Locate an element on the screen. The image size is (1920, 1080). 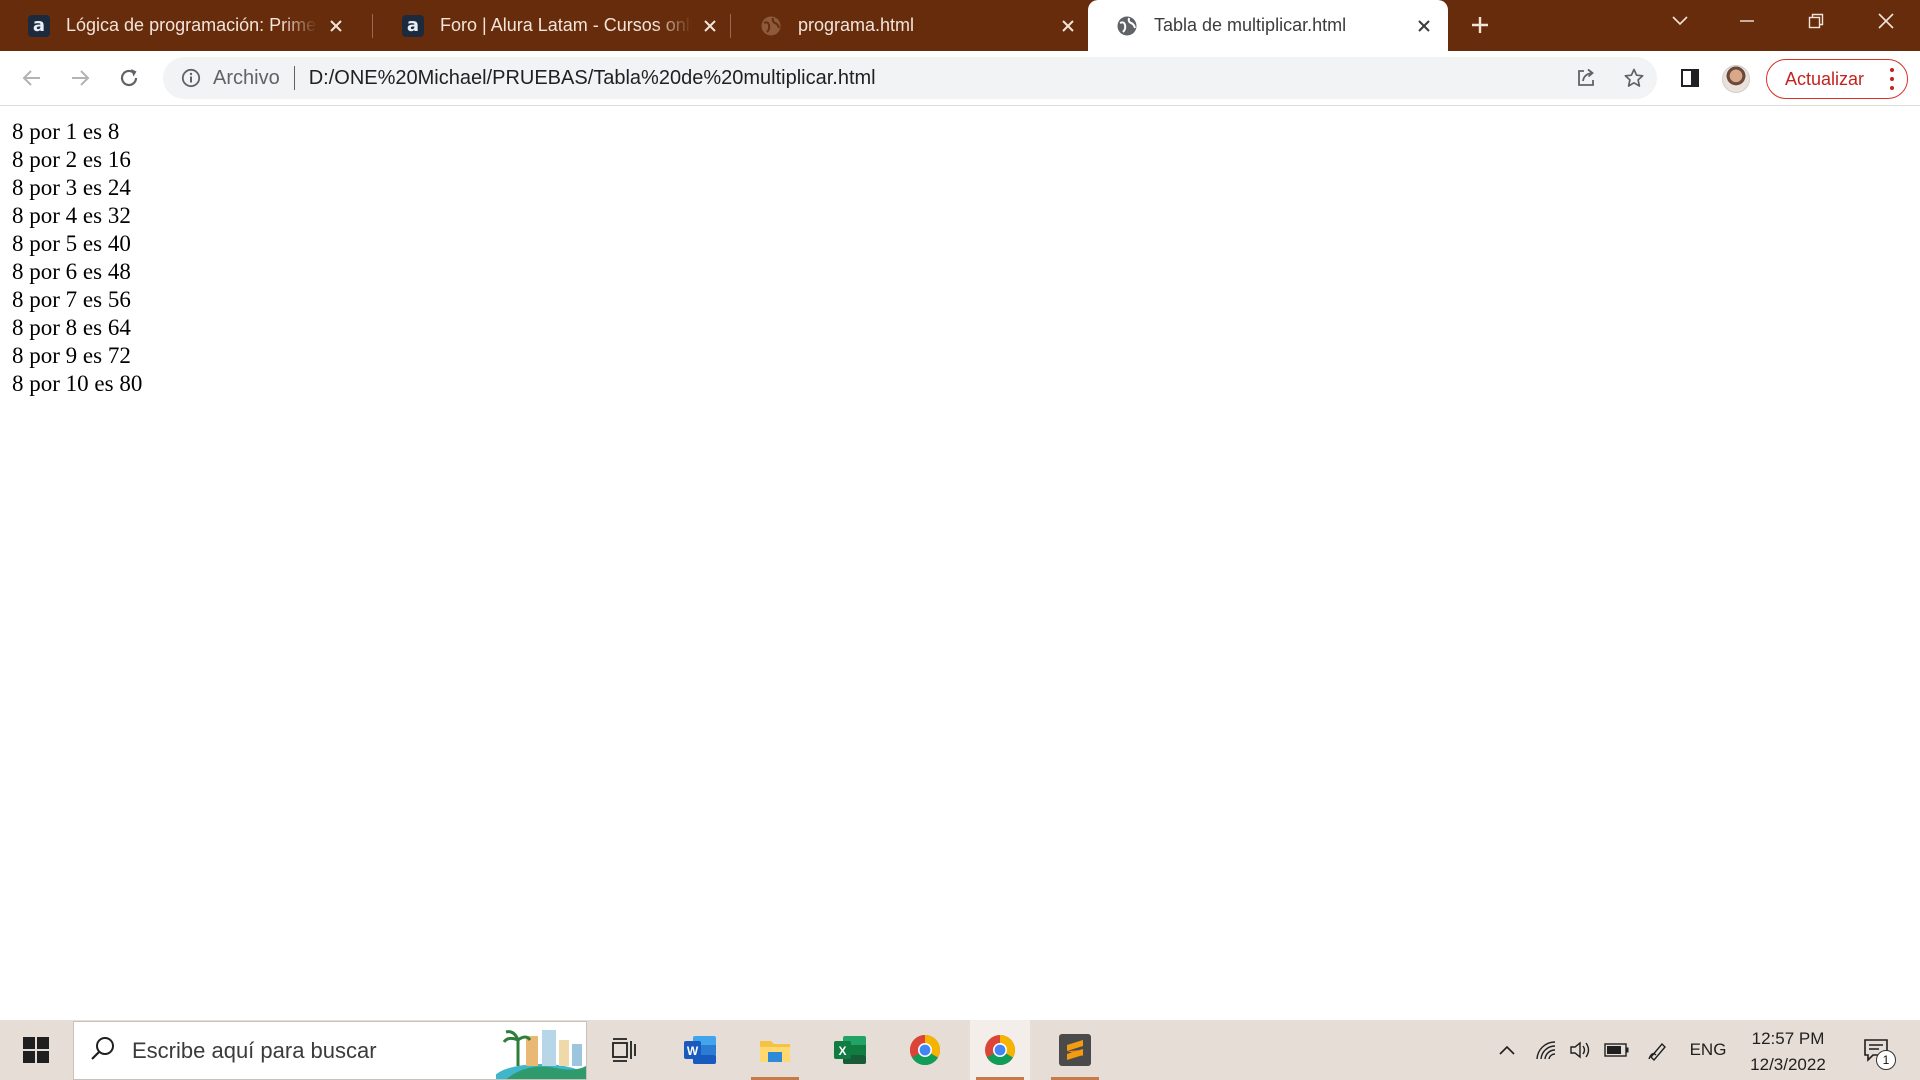
tab-title: programa.html is located at coordinates (856, 25).